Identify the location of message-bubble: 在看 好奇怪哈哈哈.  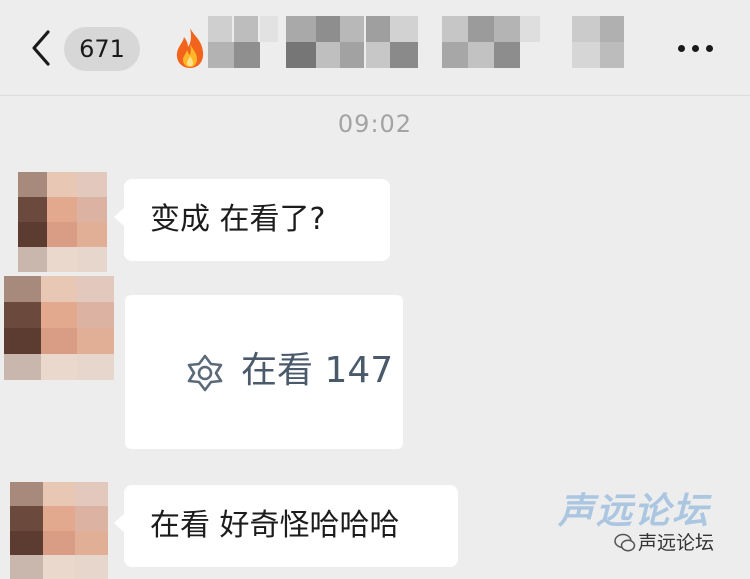
(286, 526).